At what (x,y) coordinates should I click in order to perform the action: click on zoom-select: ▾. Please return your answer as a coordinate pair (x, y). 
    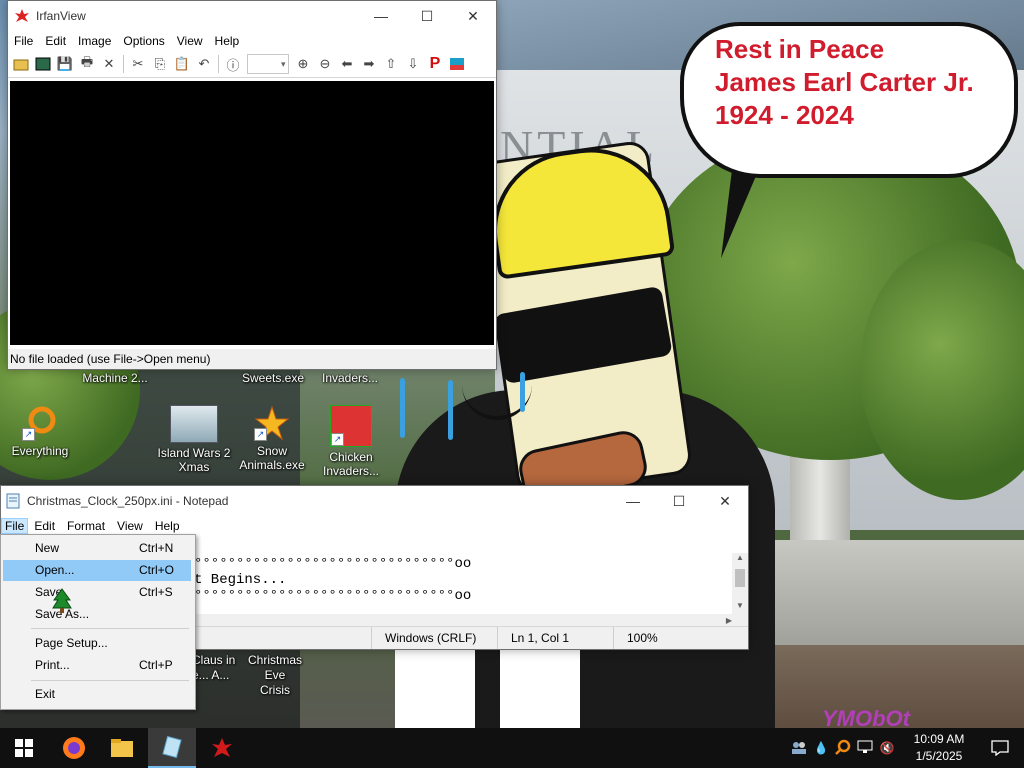
    Looking at the image, I should click on (268, 64).